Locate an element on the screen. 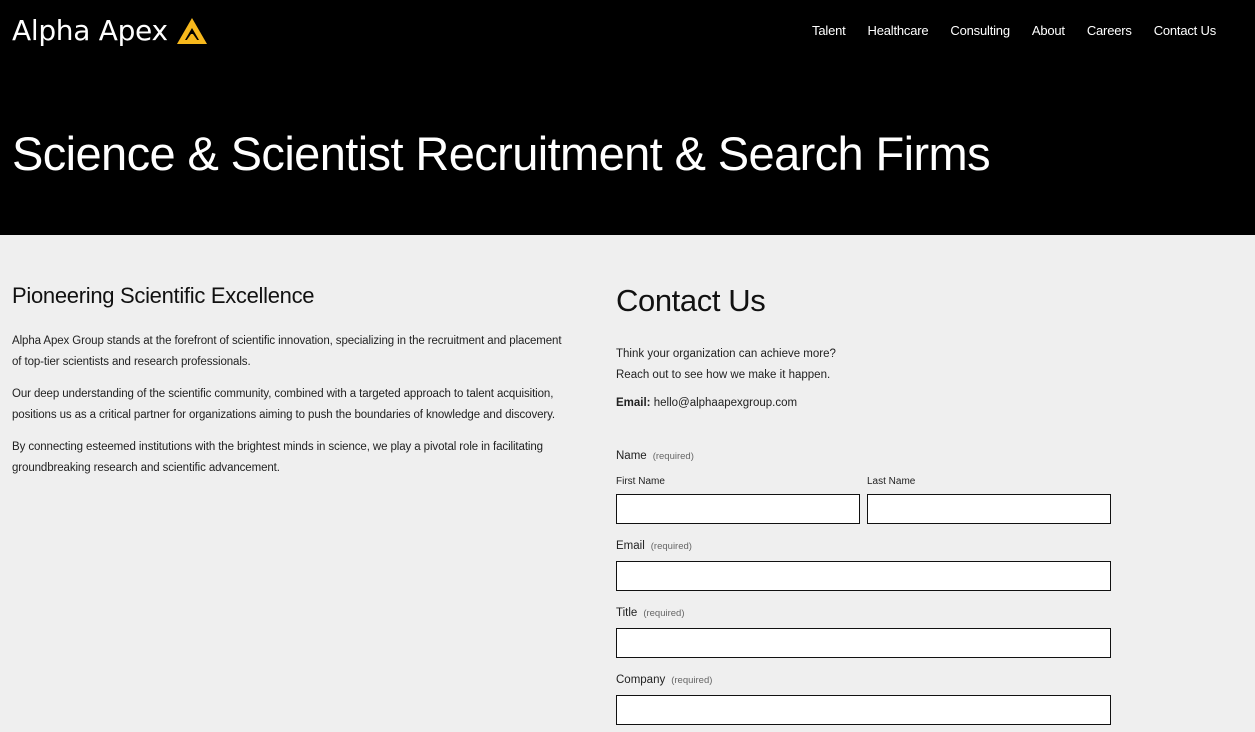  nav-item-healthcare: Healthcare is located at coordinates (898, 30).